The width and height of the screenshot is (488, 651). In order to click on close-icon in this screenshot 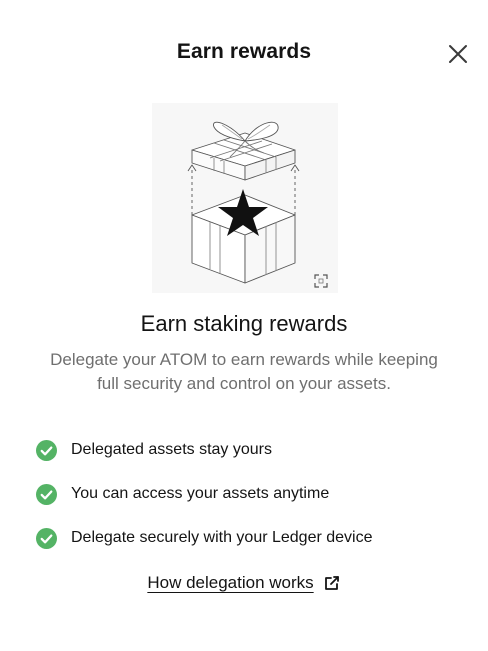, I will do `click(458, 54)`.